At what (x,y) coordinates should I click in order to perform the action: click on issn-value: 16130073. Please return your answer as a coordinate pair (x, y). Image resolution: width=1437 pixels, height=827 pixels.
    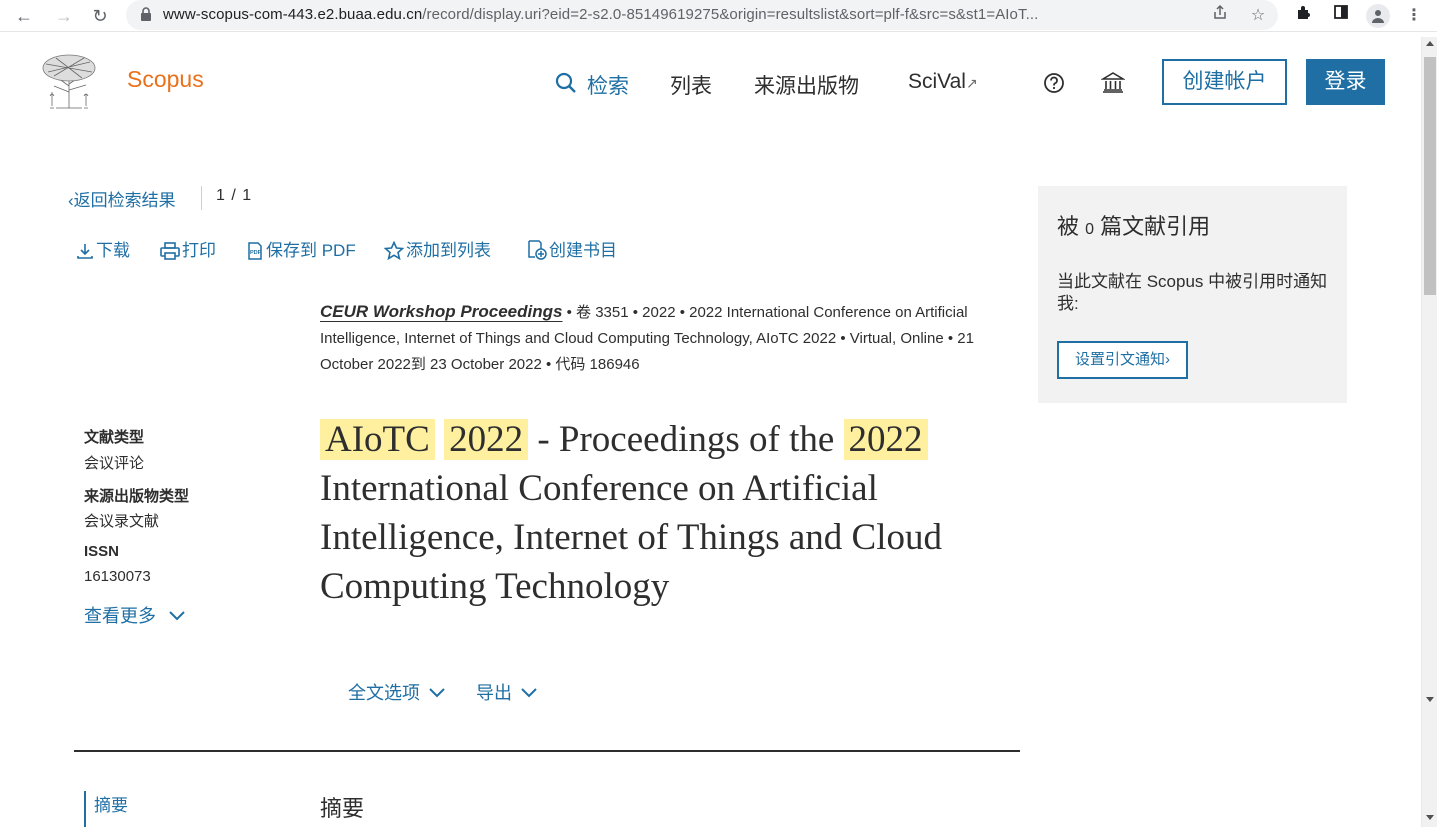
    Looking at the image, I should click on (117, 576).